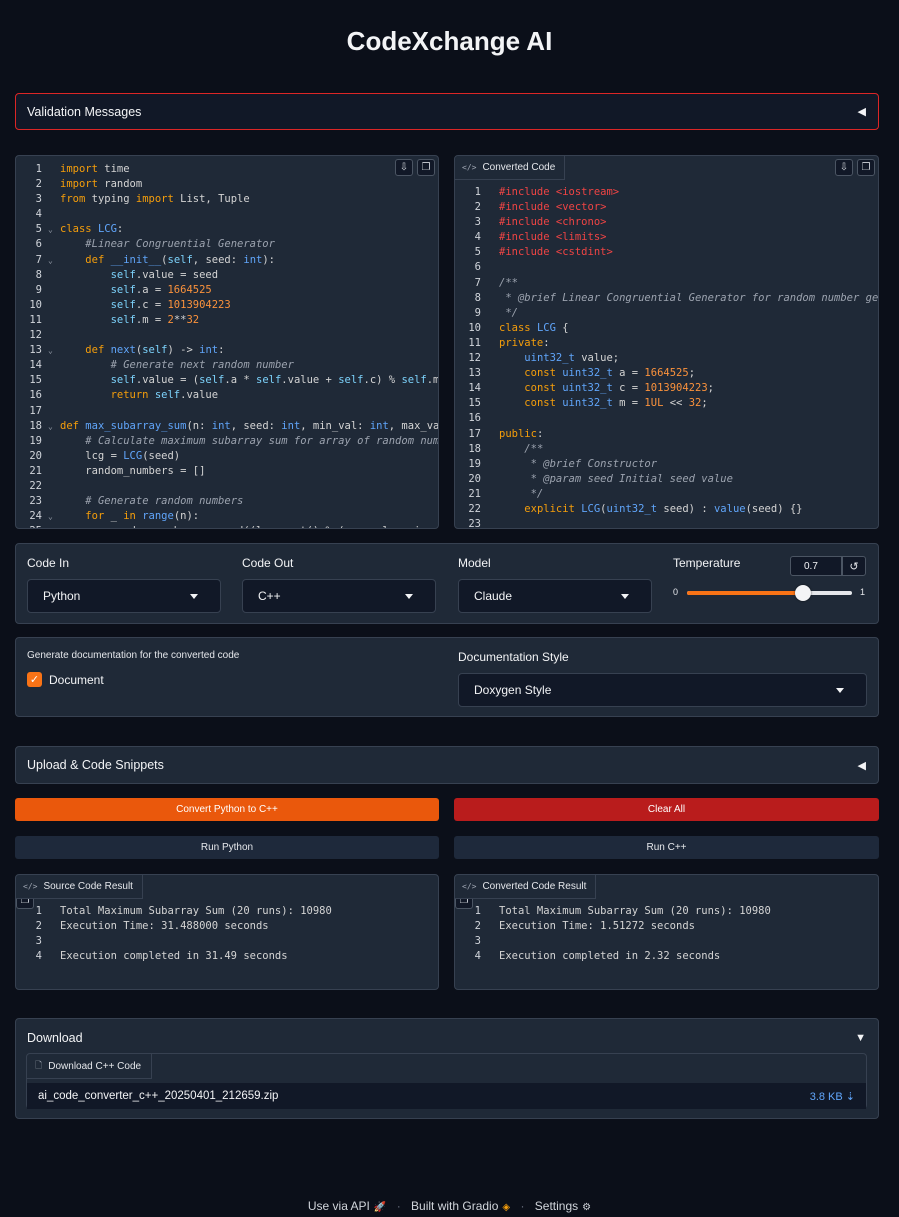 This screenshot has width=899, height=1217. I want to click on code-line: 24 ⌄ for _ in range(n):, so click(227, 516).